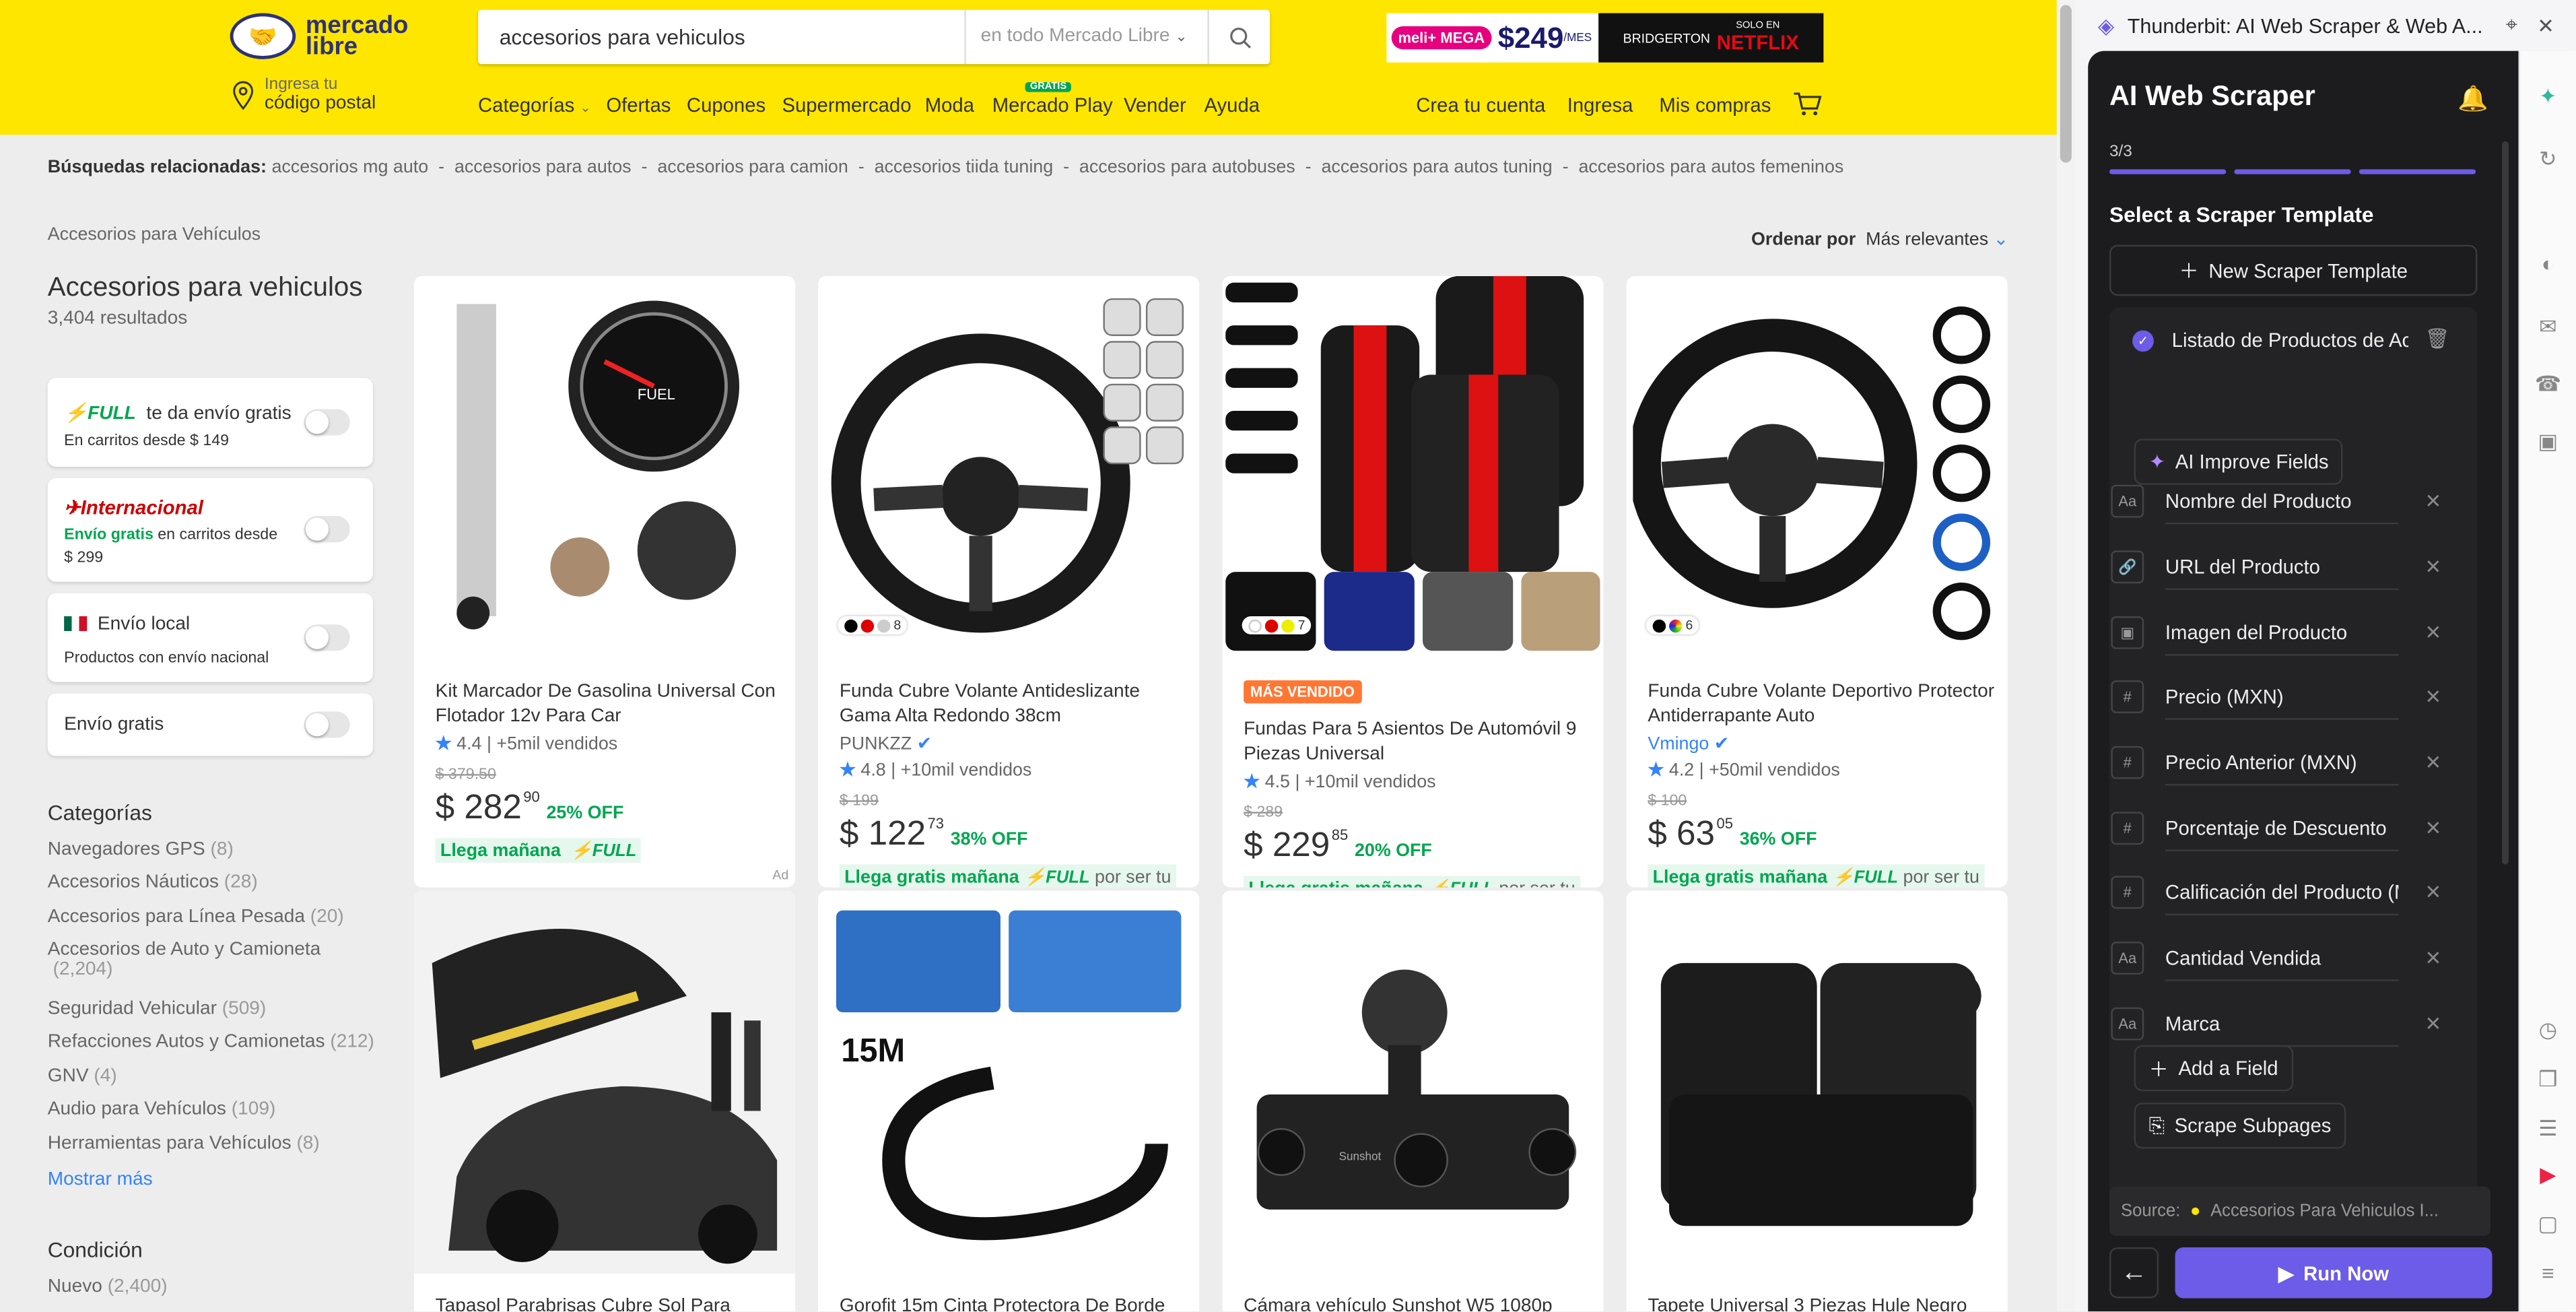 The image size is (2576, 1312). I want to click on category-link: Seguridad Vehicular (509), so click(158, 1009).